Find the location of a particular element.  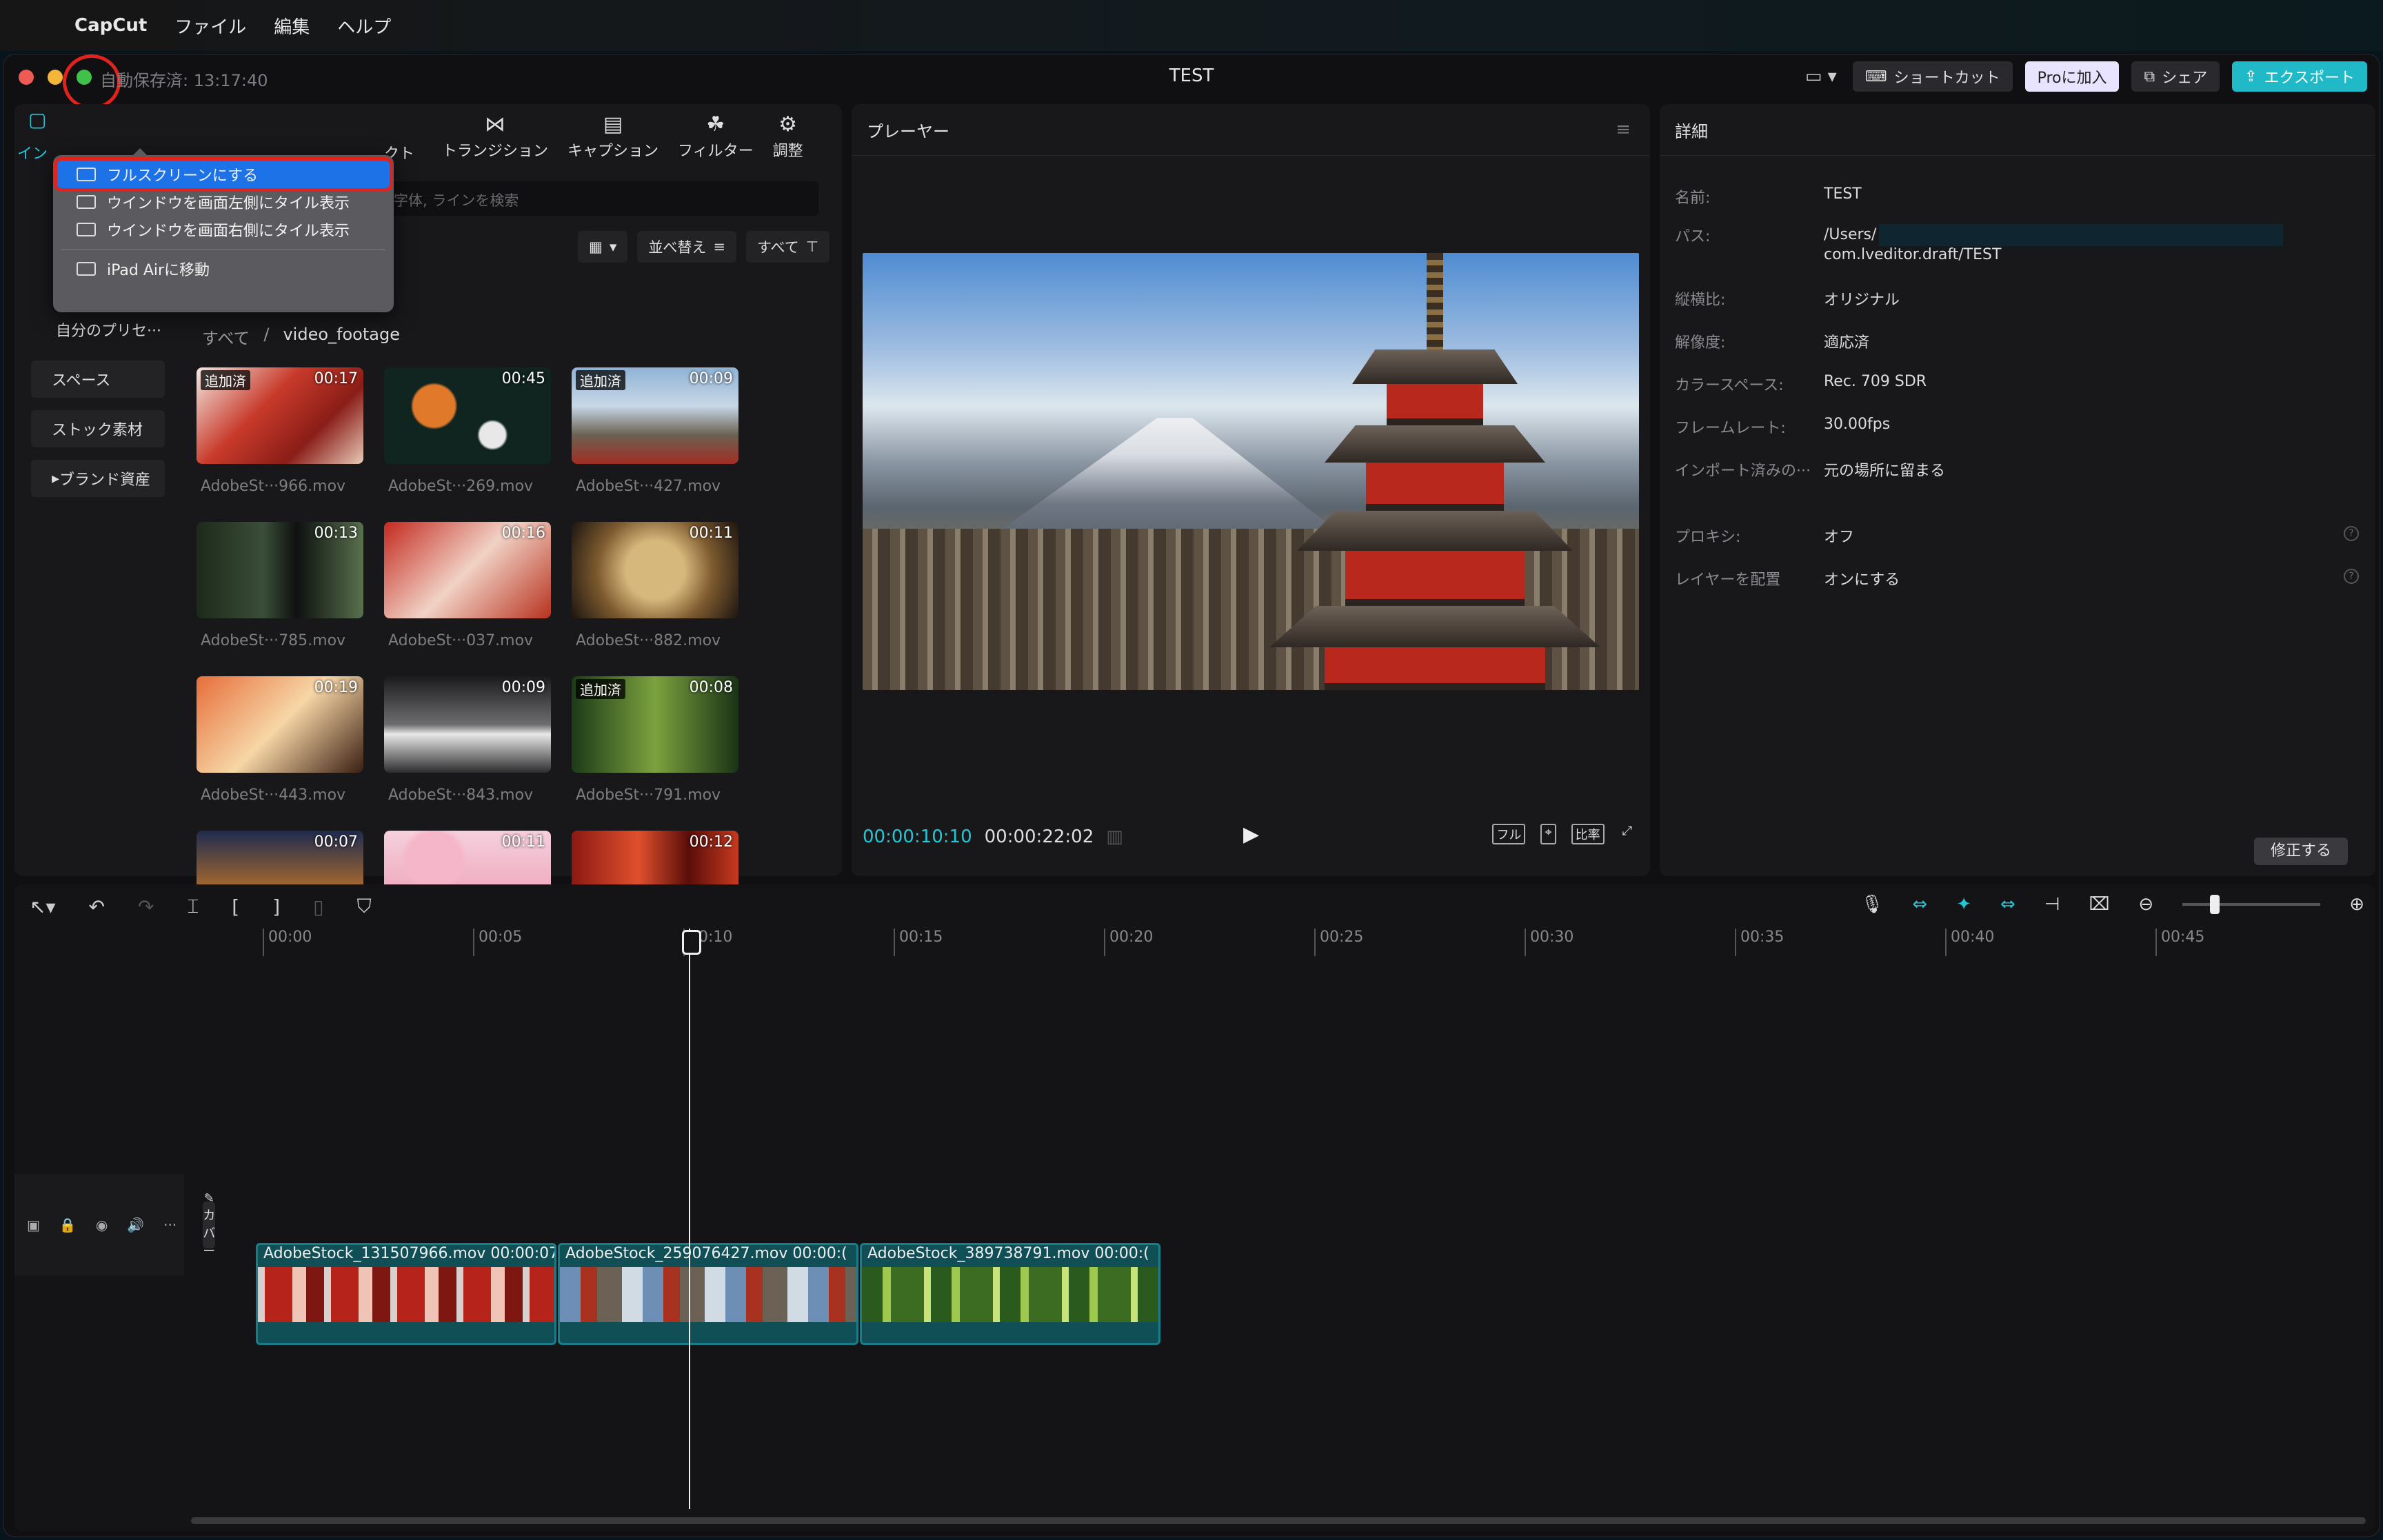

app-menu: CapCut is located at coordinates (110, 26).